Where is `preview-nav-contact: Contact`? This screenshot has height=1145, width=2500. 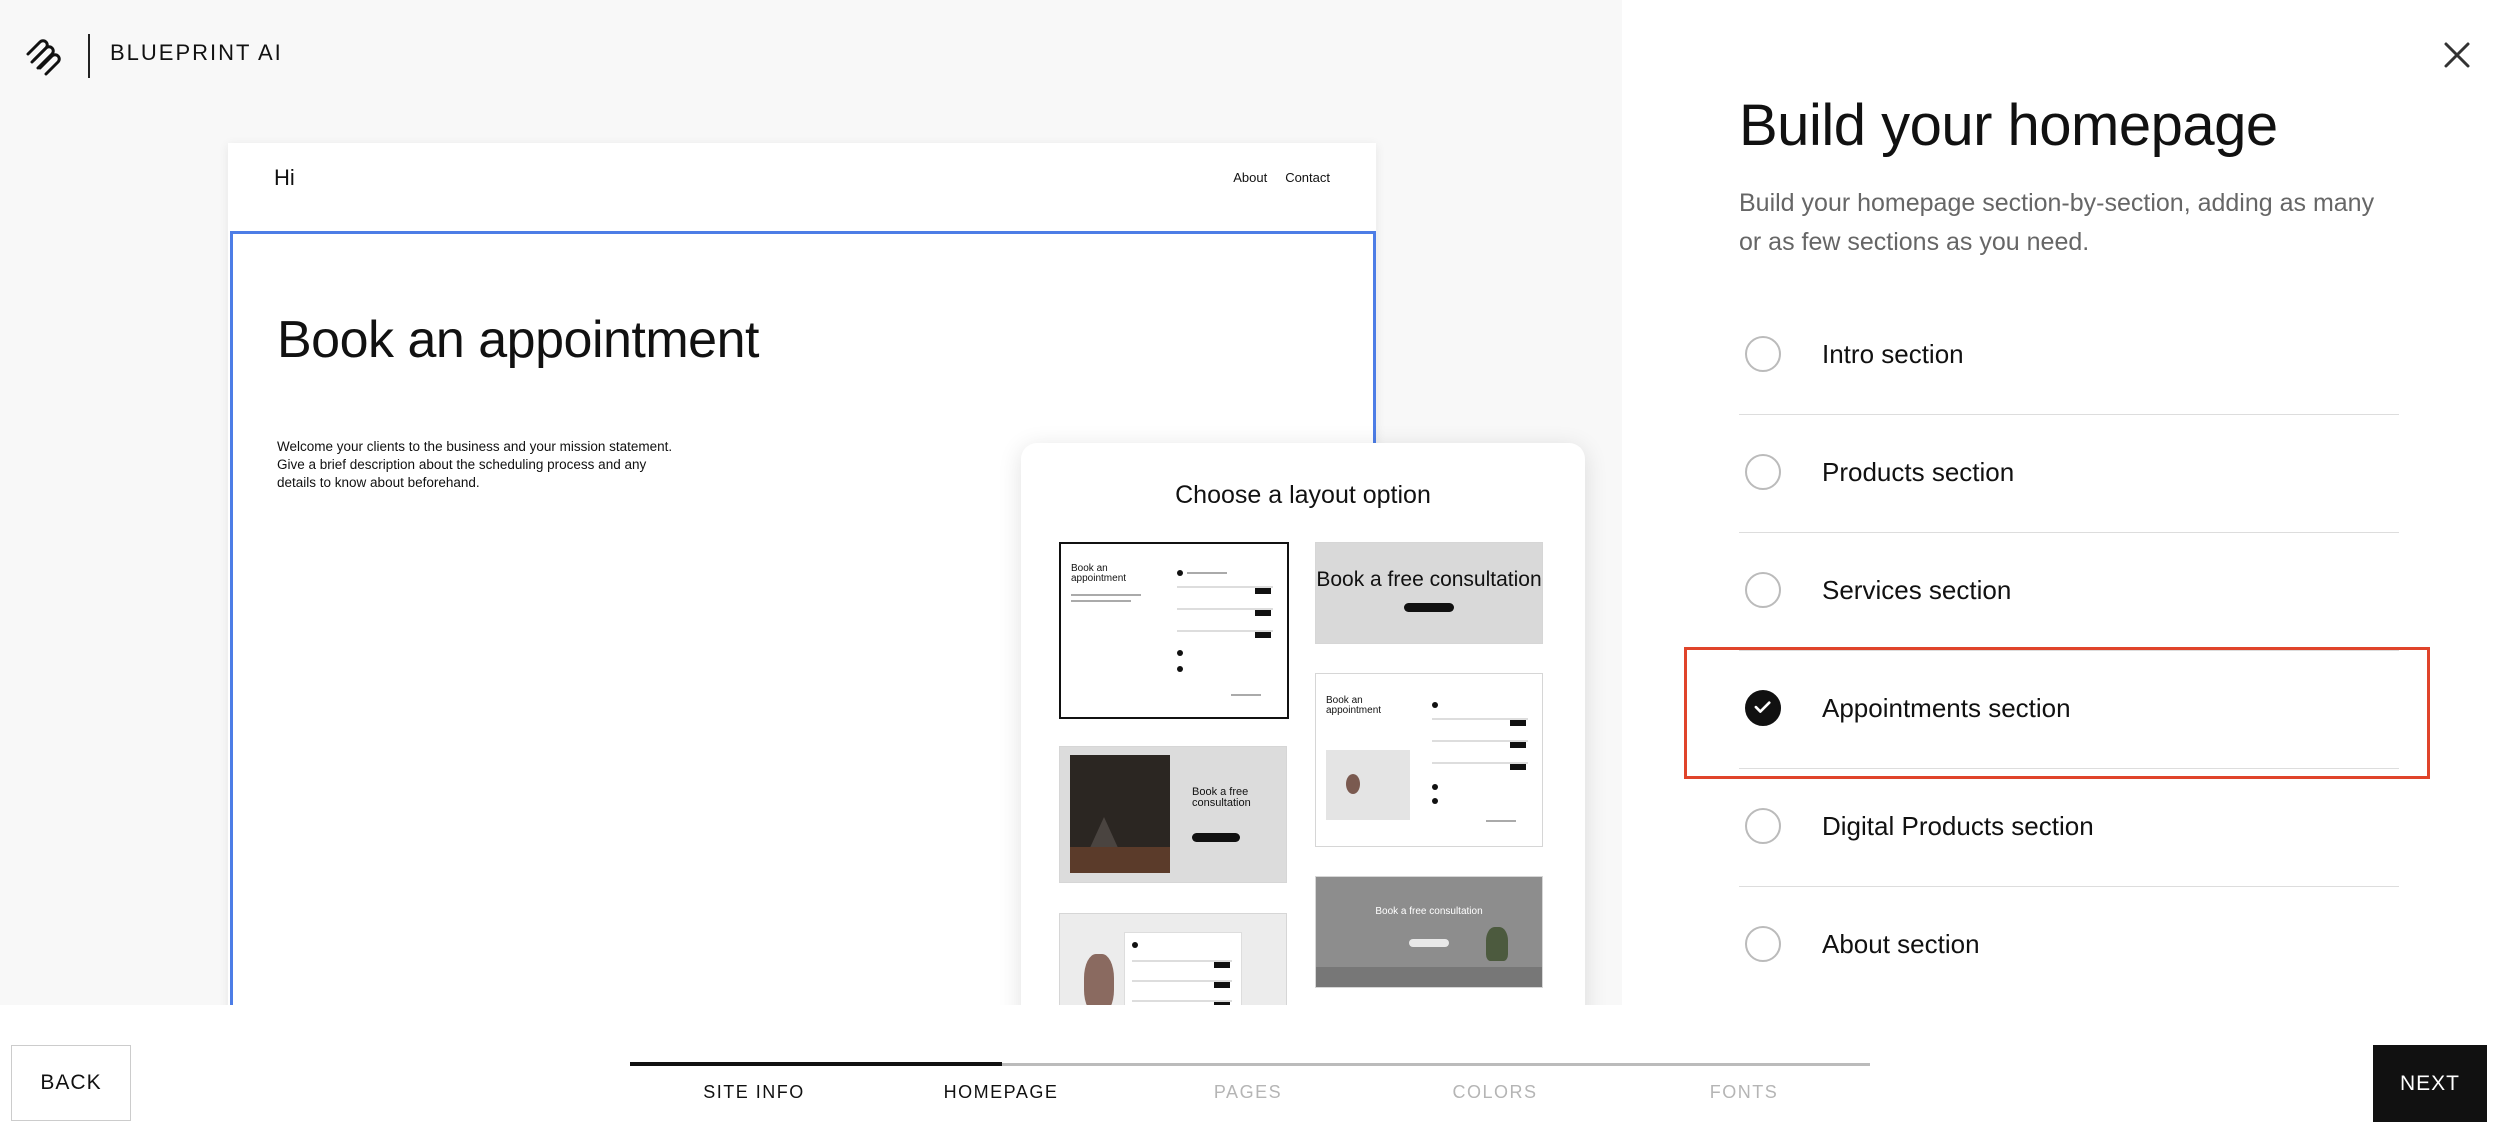
preview-nav-contact: Contact is located at coordinates (1307, 177).